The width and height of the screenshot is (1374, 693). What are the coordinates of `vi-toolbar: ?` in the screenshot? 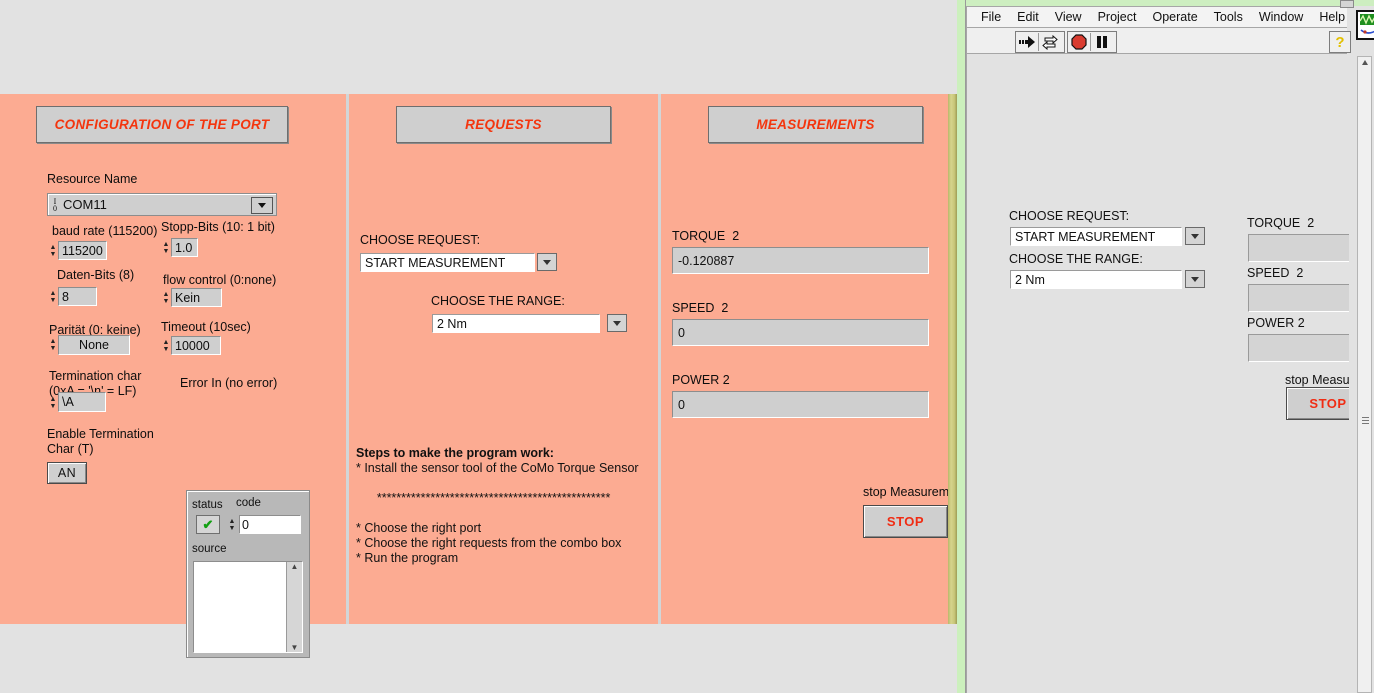 It's located at (1158, 41).